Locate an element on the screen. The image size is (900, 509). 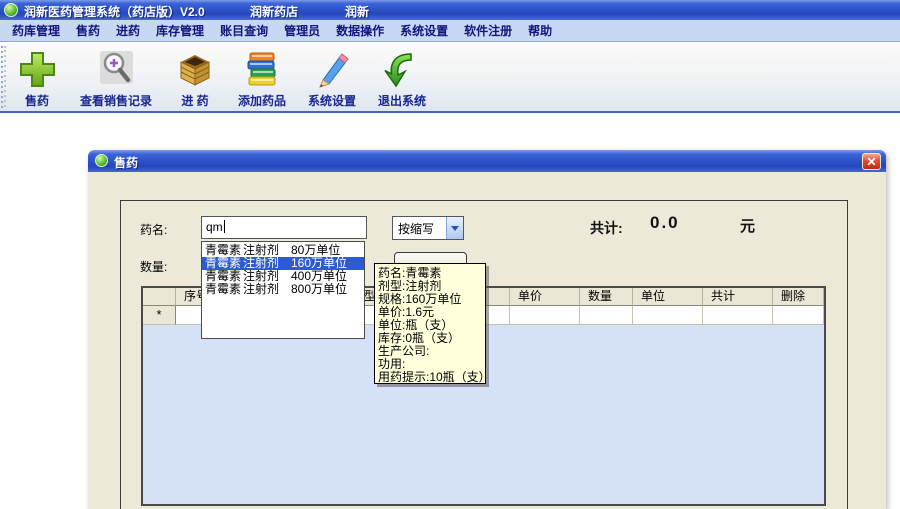
menu-item-7: 系统设置 is located at coordinates (424, 30).